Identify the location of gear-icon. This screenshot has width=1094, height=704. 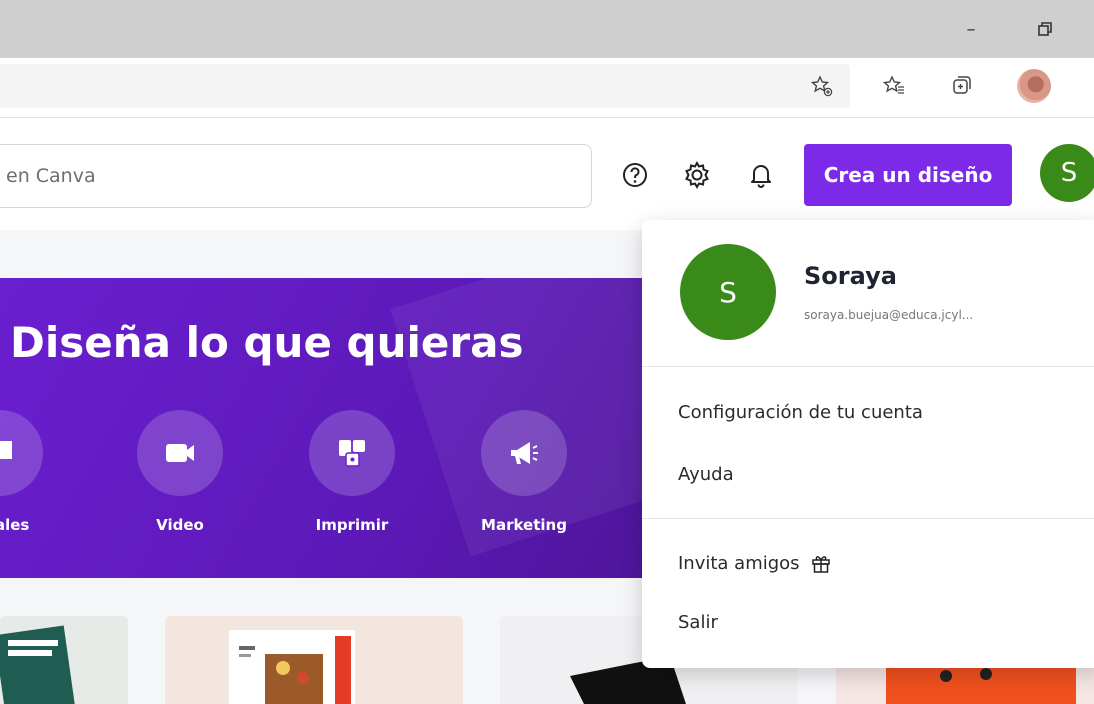
(697, 175).